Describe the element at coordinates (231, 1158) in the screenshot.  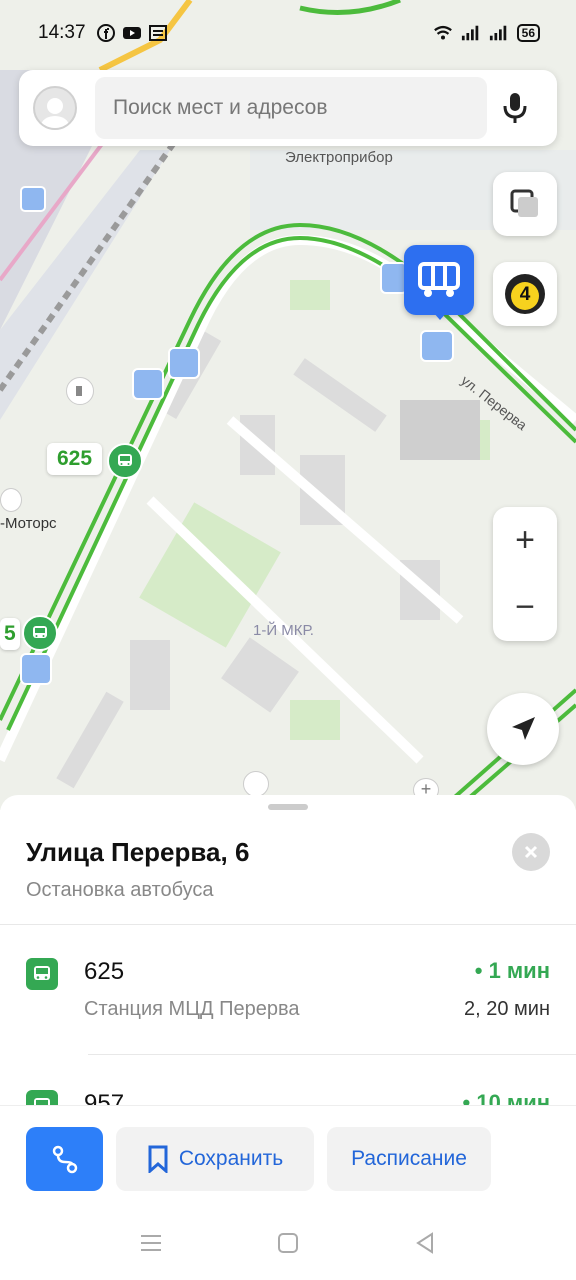
I see `save-label: Сохранить` at that location.